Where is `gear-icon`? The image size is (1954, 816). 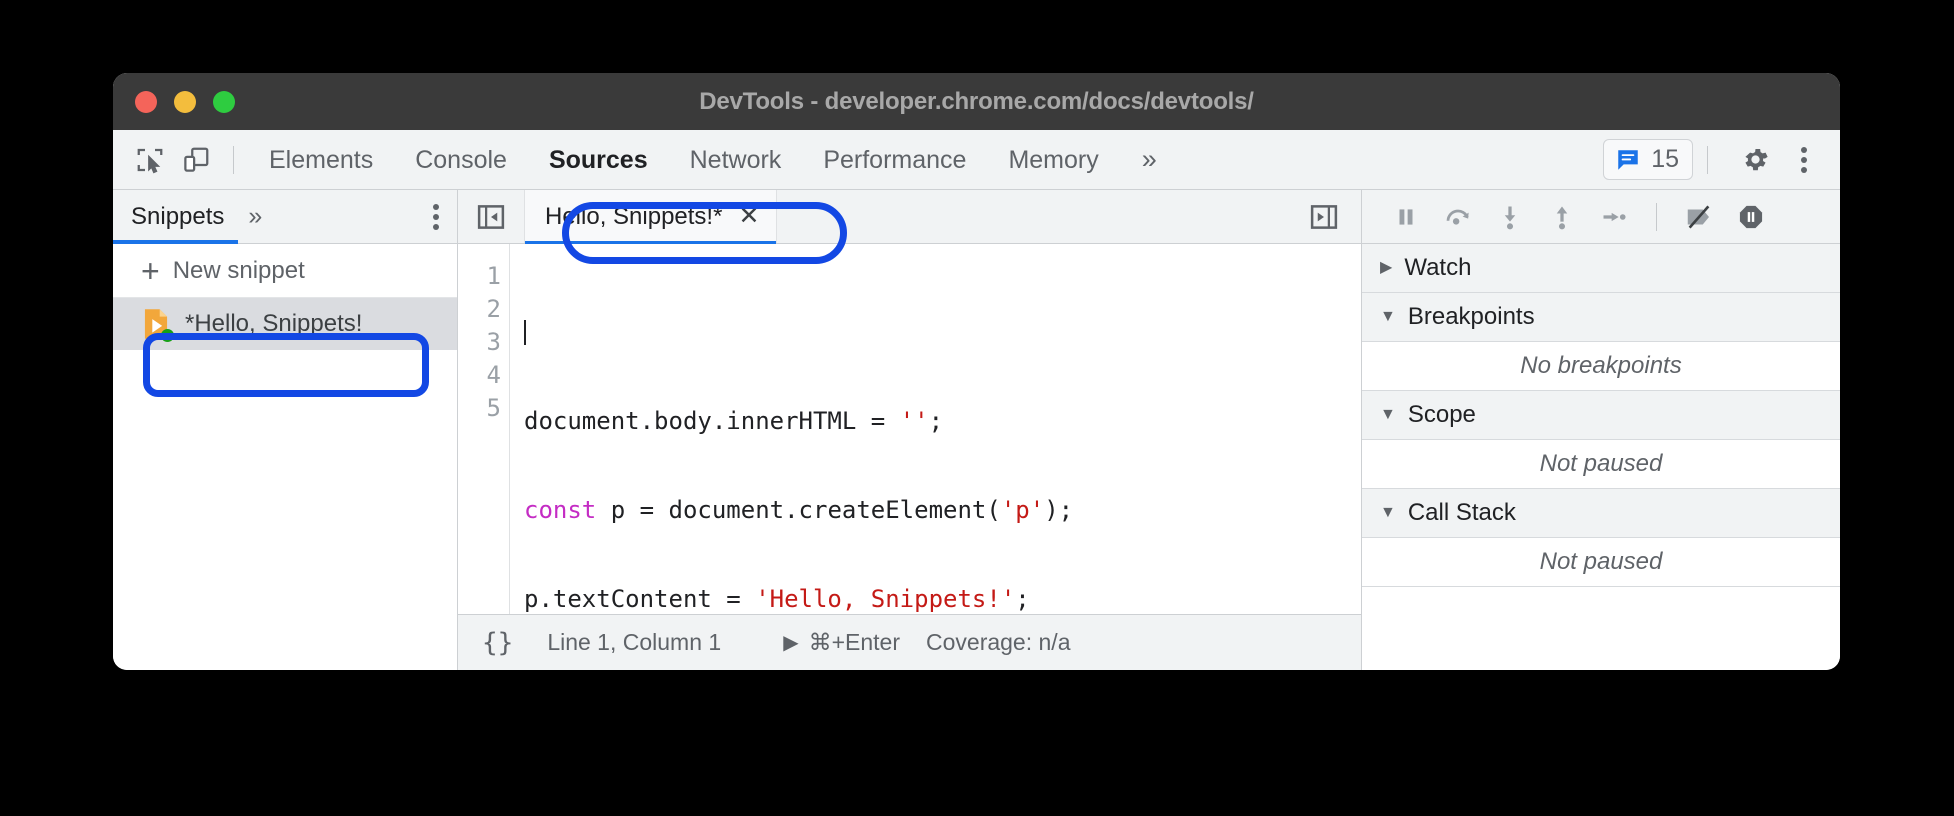 gear-icon is located at coordinates (1755, 160).